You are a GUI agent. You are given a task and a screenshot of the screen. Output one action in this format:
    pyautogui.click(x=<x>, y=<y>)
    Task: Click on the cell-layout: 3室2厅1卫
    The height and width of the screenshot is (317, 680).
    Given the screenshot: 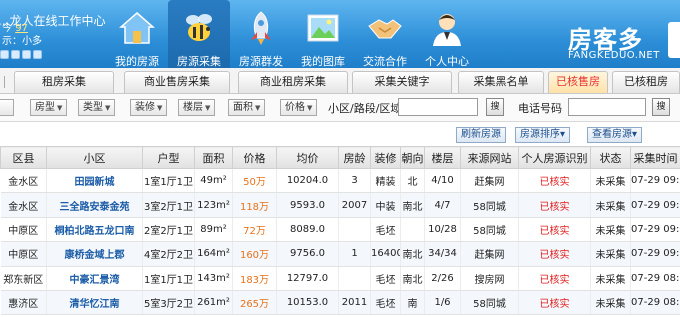 What is the action you would take?
    pyautogui.click(x=168, y=205)
    